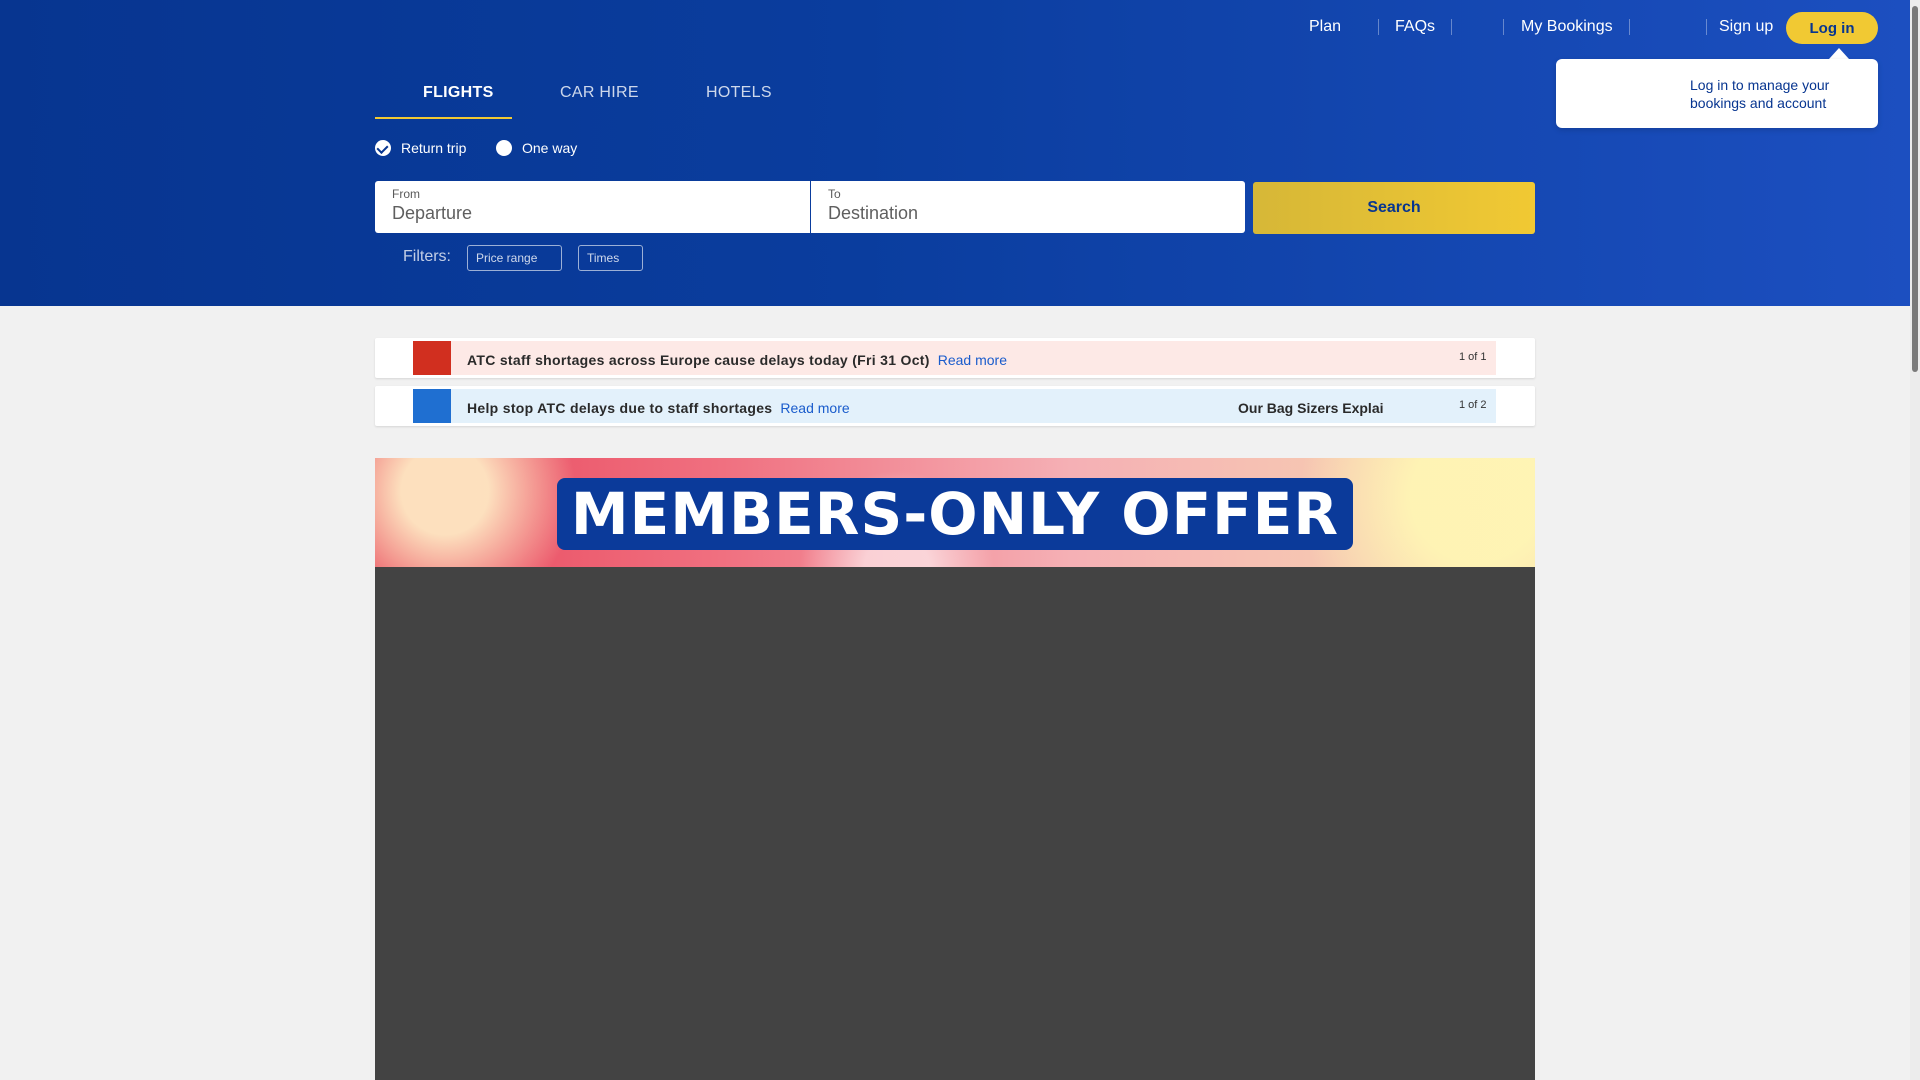 This screenshot has width=1920, height=1080. Describe the element at coordinates (406, 194) in the screenshot. I see `from-label: From` at that location.